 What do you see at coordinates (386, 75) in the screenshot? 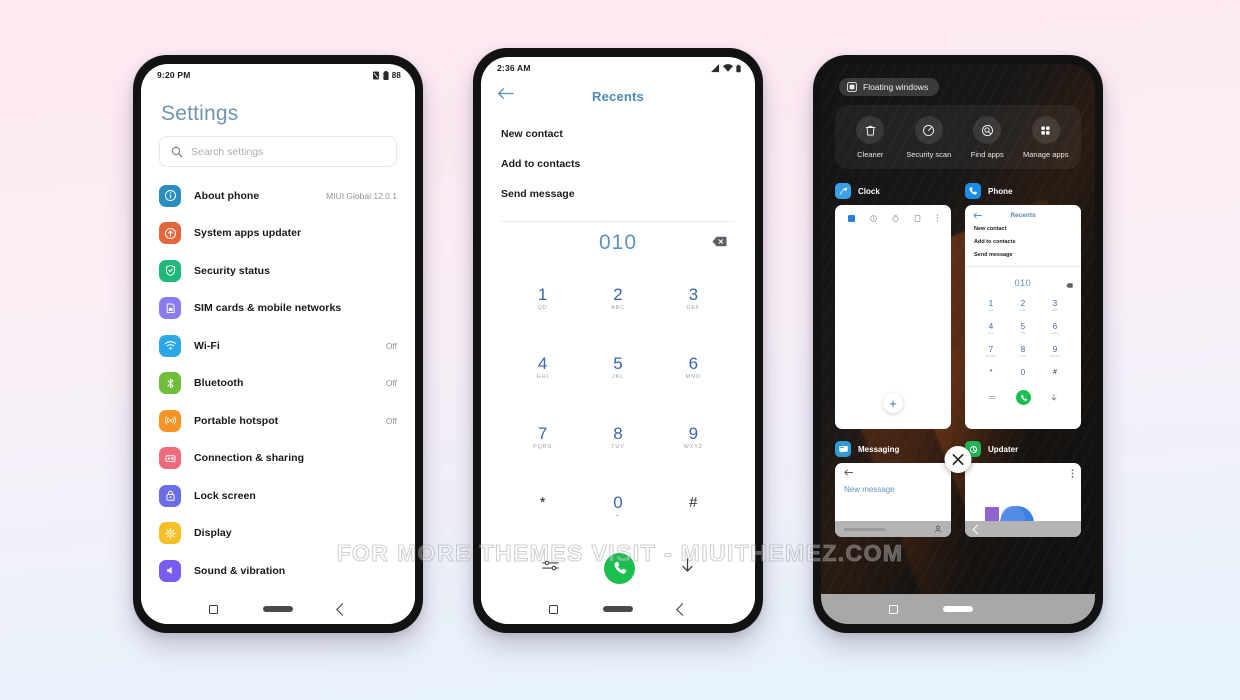
I see `battery-icon` at bounding box center [386, 75].